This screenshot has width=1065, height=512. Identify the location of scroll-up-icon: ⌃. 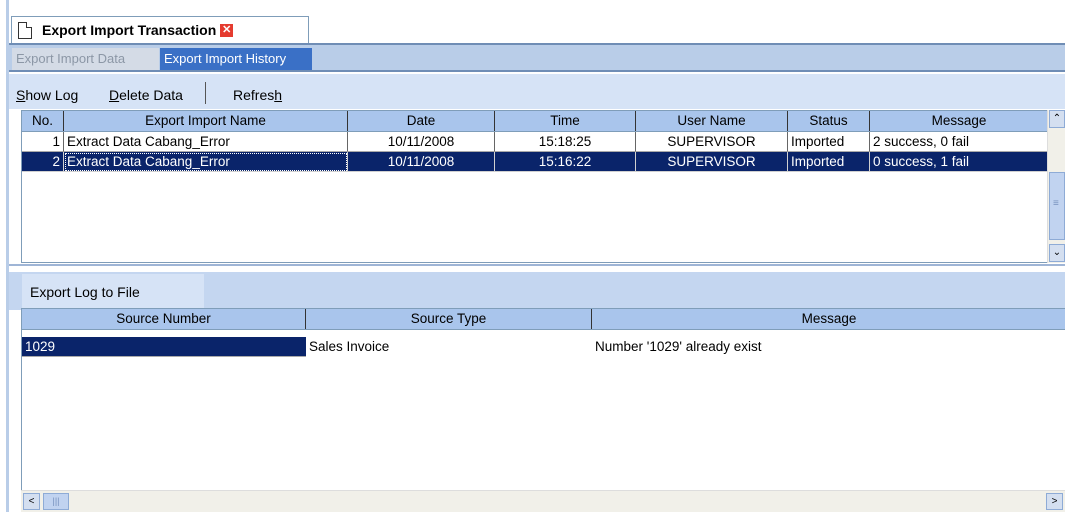
(1057, 119).